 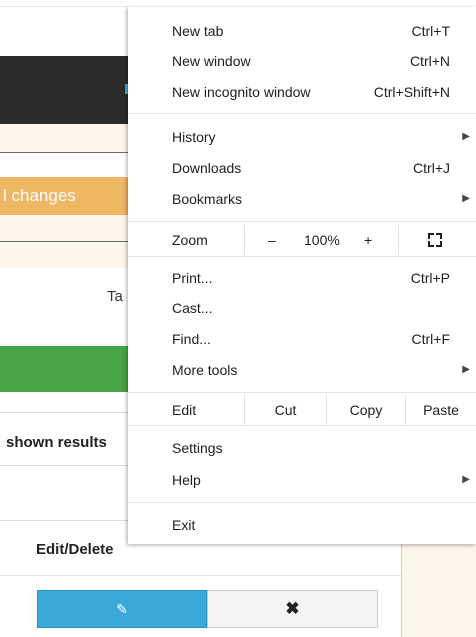 I want to click on delete-button: ✖, so click(x=292, y=609).